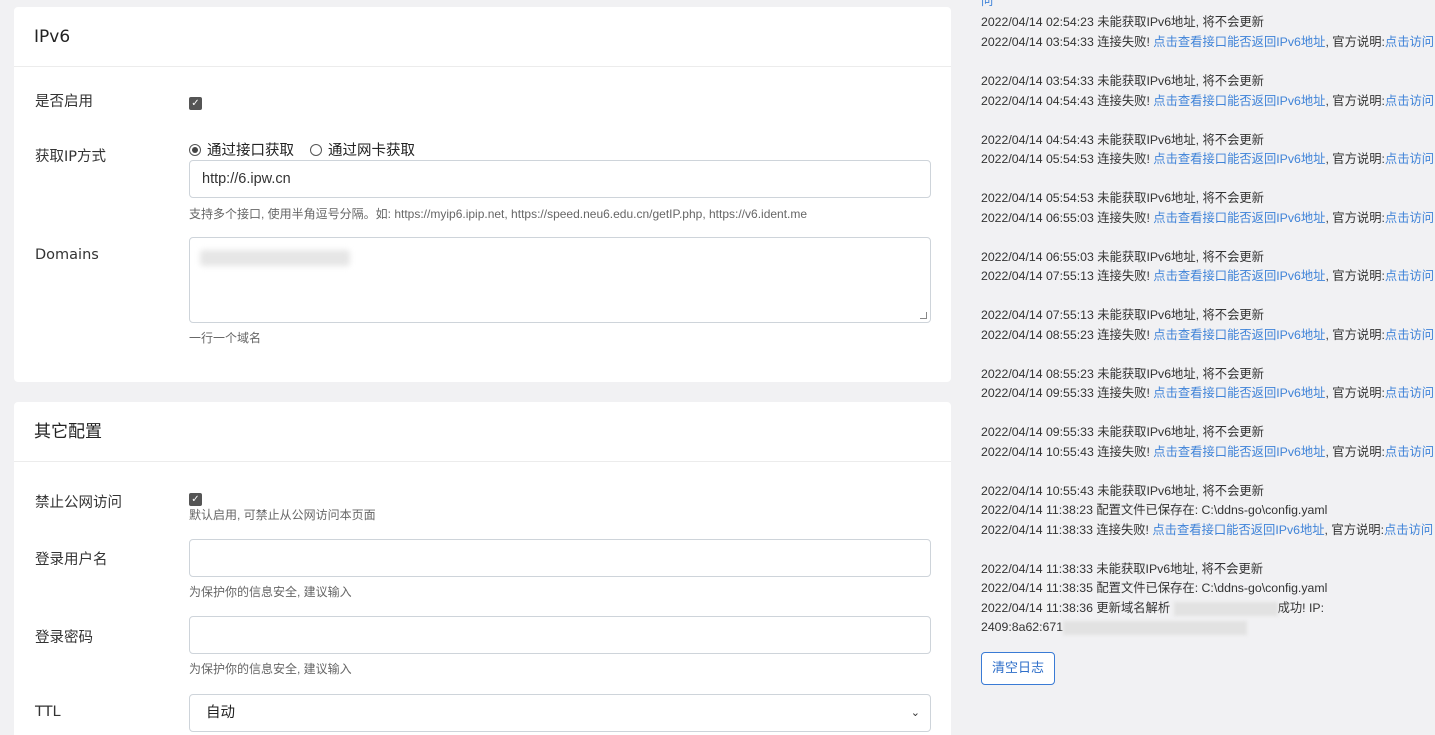  I want to click on clear-log-button: 清空日志, so click(1018, 668).